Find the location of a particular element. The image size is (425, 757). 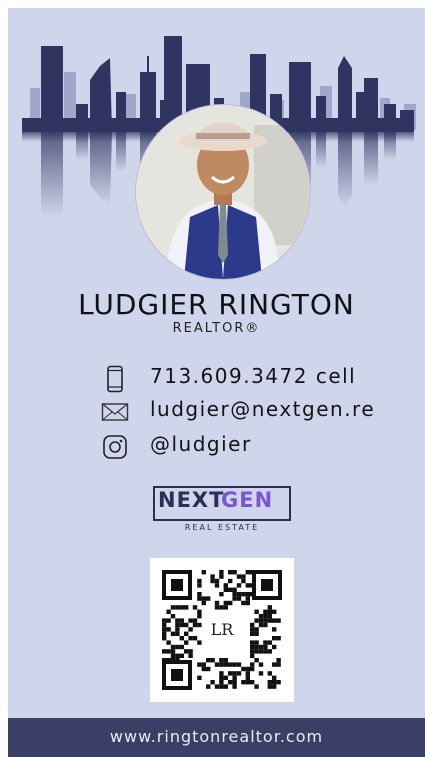

nextgen-logo: NEXT GEN REAL ESTATE is located at coordinates (223, 512).